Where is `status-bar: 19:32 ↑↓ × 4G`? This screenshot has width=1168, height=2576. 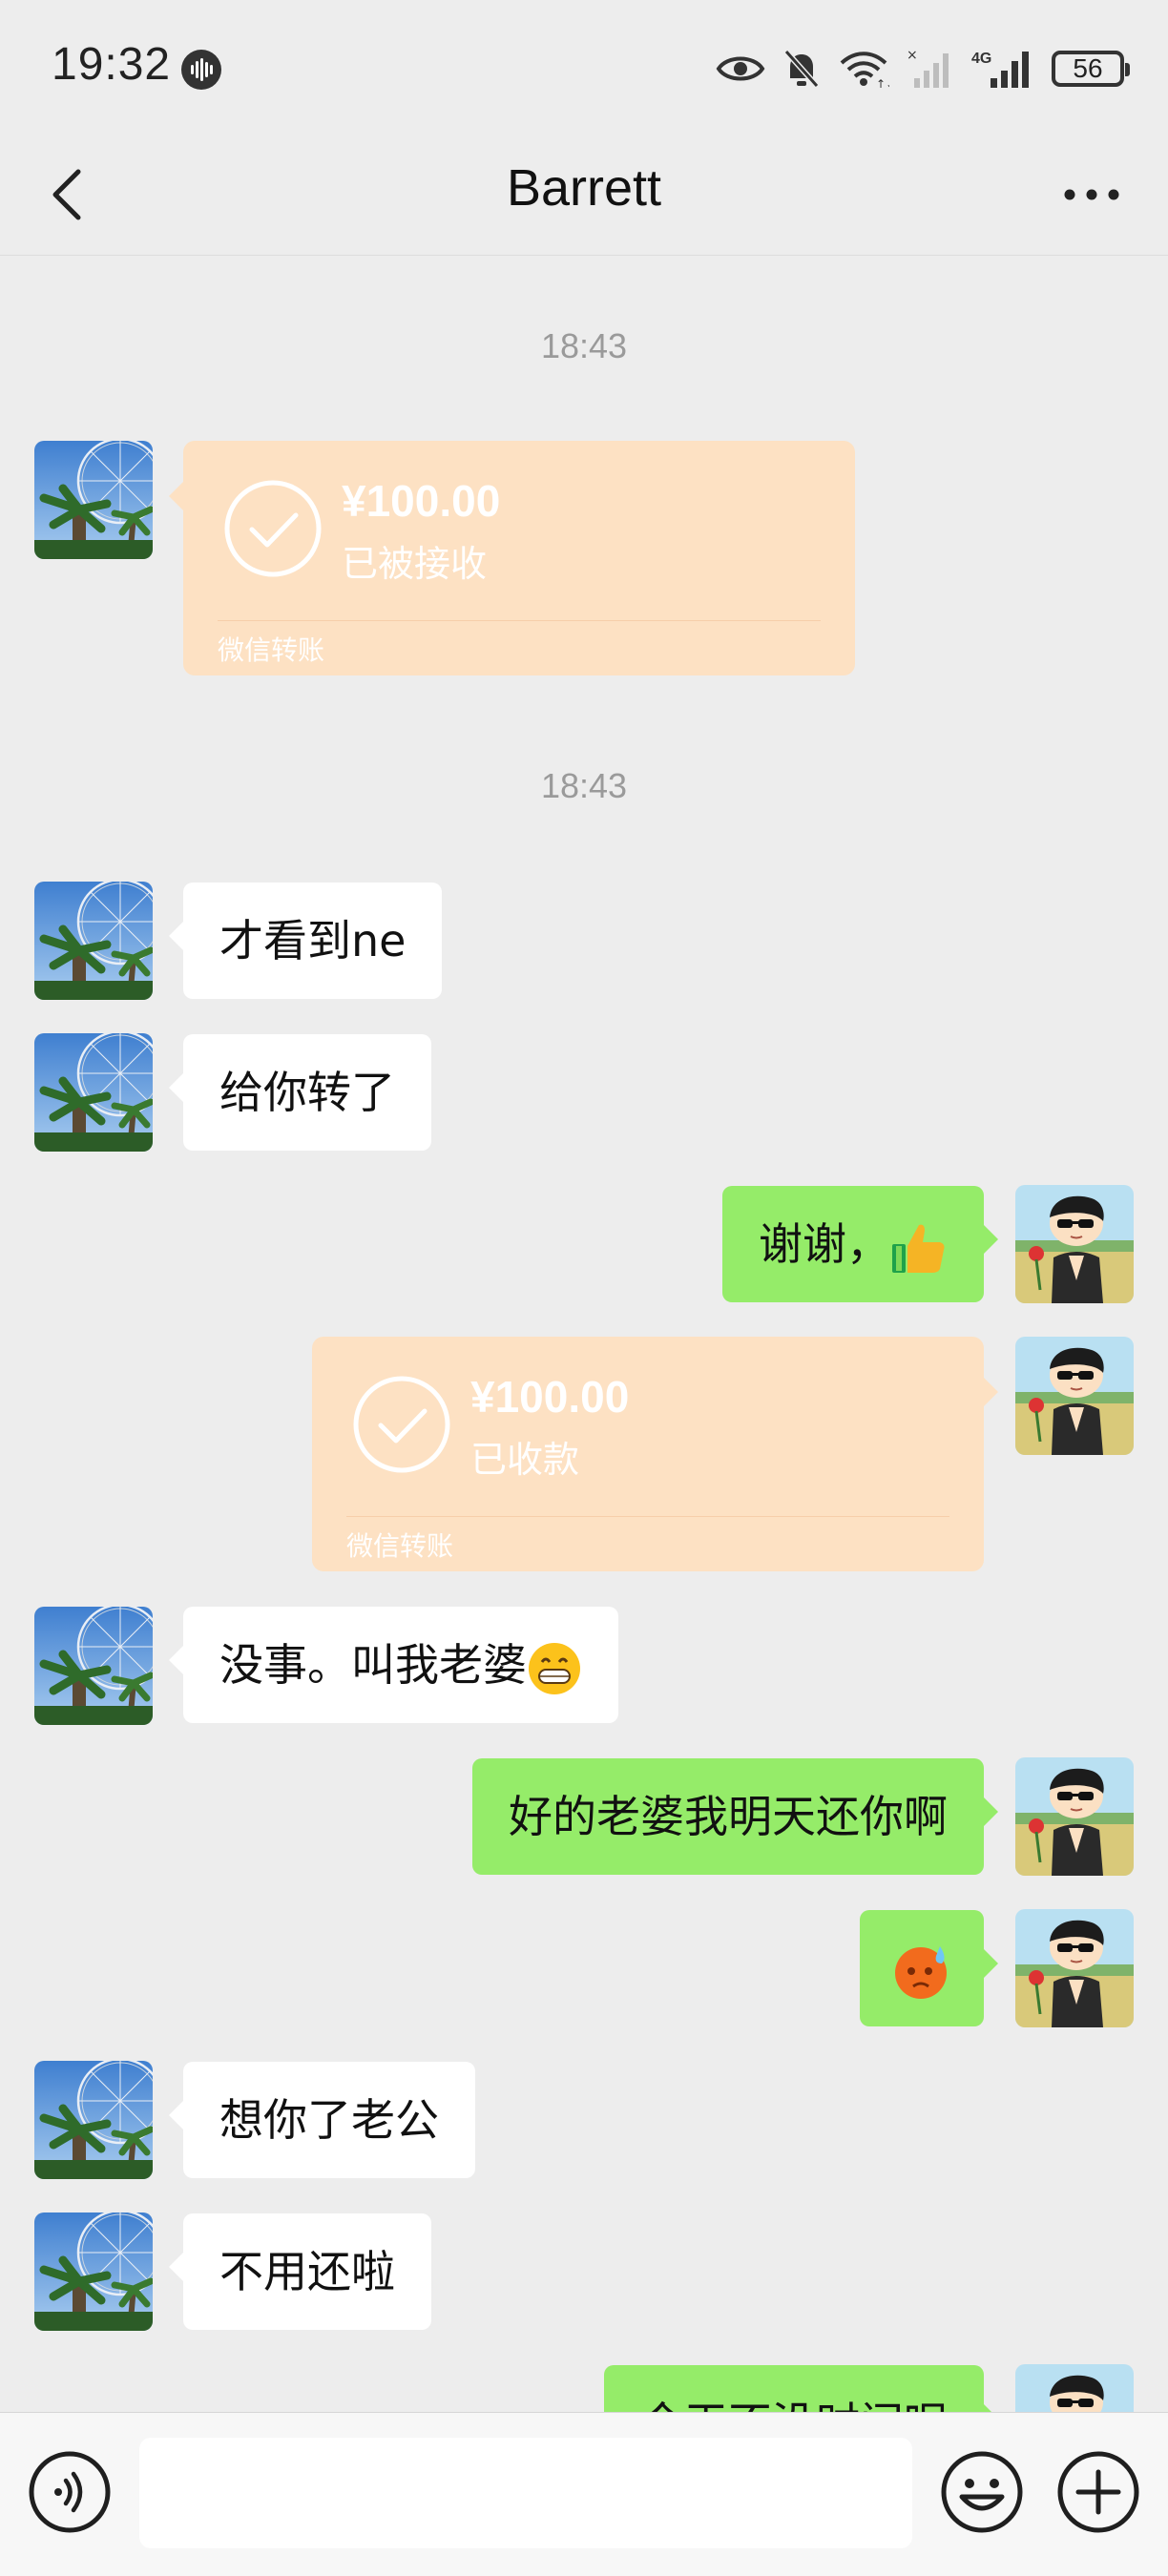
status-bar: 19:32 ↑↓ × 4G is located at coordinates (584, 67).